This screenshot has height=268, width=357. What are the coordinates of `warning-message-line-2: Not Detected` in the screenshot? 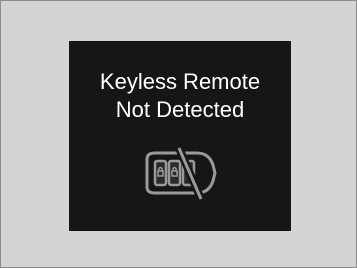 It's located at (180, 109).